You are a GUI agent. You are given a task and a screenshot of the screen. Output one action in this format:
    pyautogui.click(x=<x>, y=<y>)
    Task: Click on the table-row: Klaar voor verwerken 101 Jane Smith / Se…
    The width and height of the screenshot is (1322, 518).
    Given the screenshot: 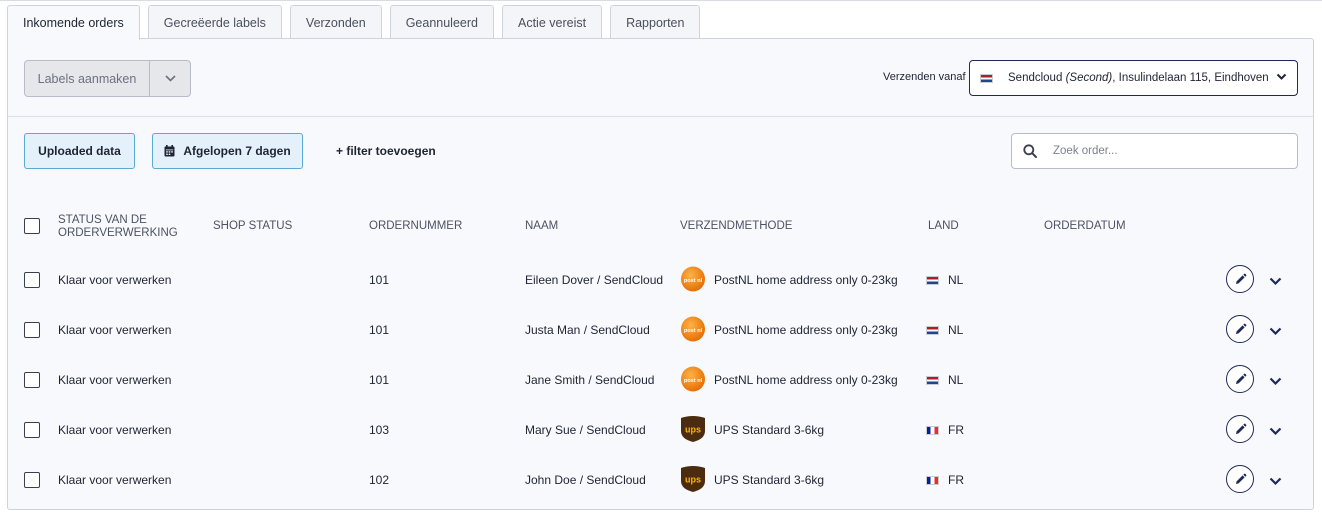 What is the action you would take?
    pyautogui.click(x=660, y=380)
    